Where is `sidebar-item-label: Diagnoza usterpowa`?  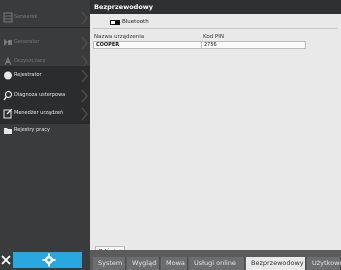 sidebar-item-label: Diagnoza usterpowa is located at coordinates (40, 95).